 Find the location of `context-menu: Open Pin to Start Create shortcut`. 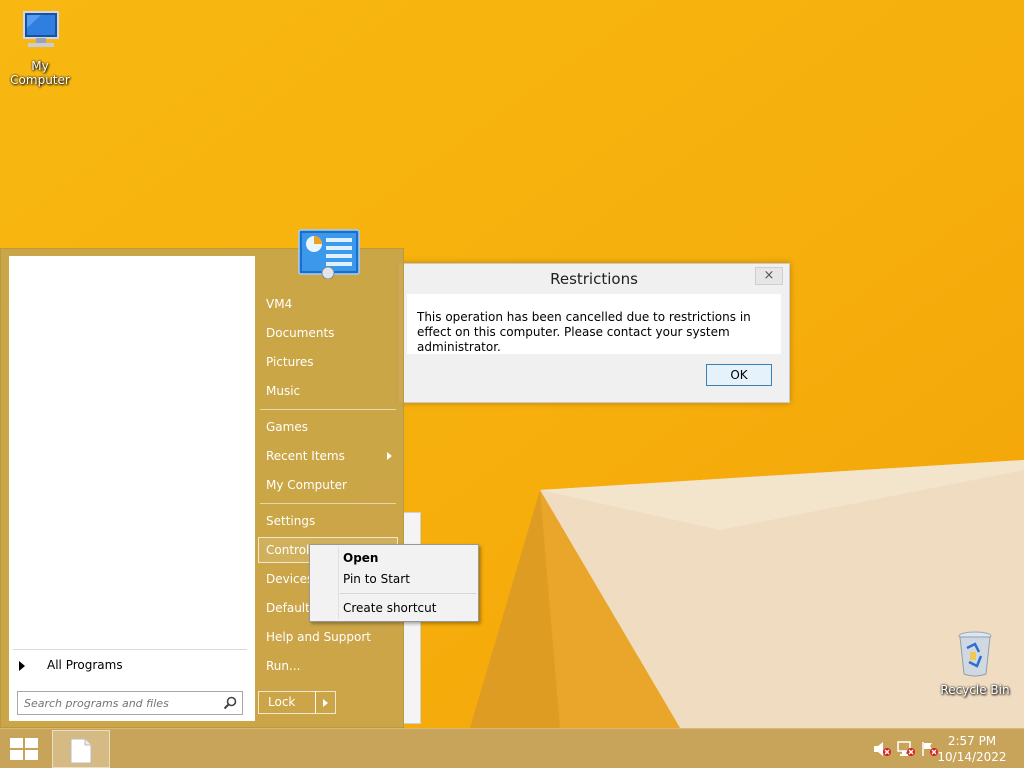

context-menu: Open Pin to Start Create shortcut is located at coordinates (394, 583).